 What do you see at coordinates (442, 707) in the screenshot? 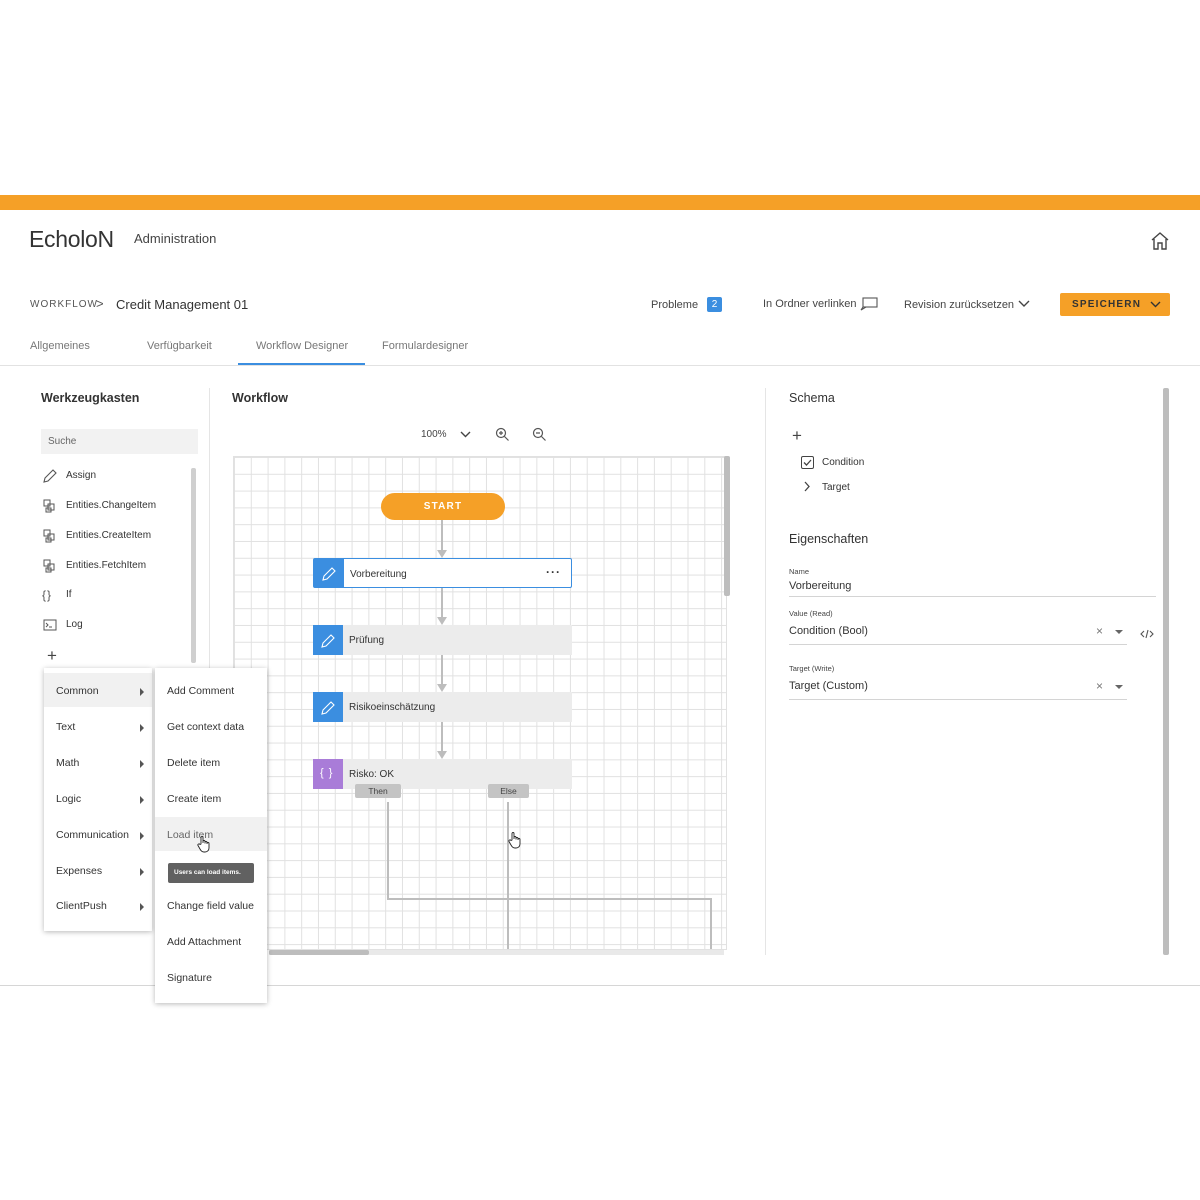
I see `node-risikoeinschaetzung: Risikoeinschätzung` at bounding box center [442, 707].